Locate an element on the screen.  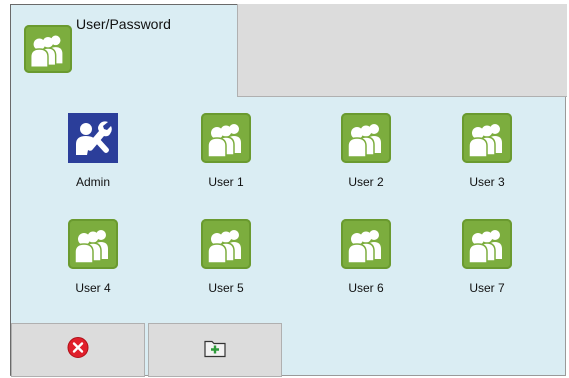
add-user-folder-button is located at coordinates (215, 350).